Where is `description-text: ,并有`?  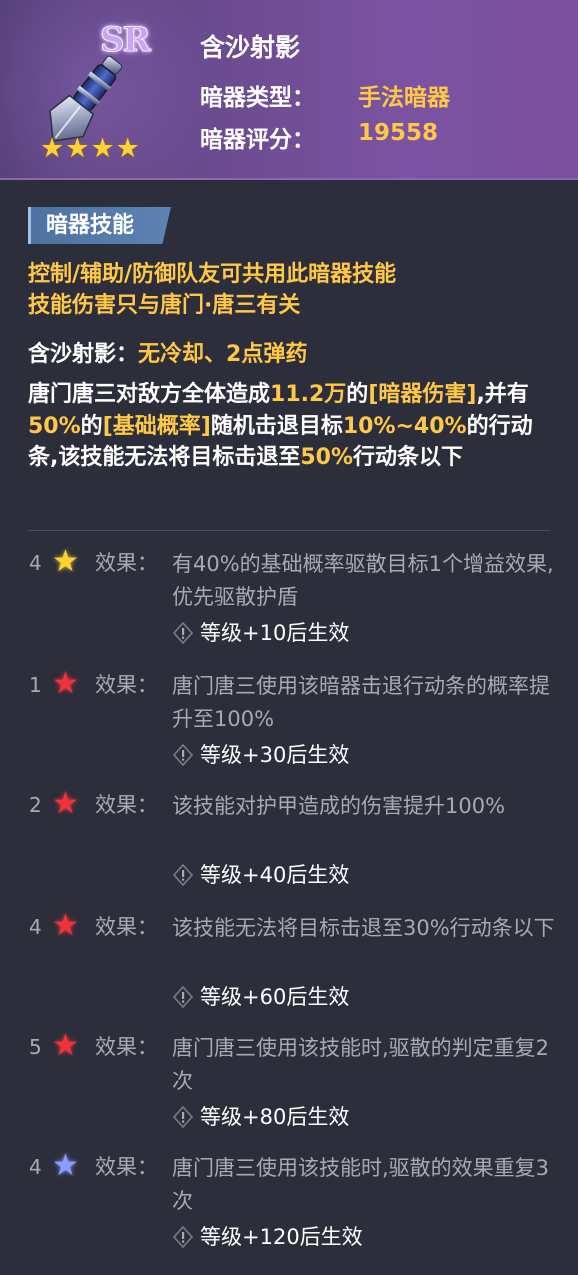 description-text: ,并有 is located at coordinates (502, 394).